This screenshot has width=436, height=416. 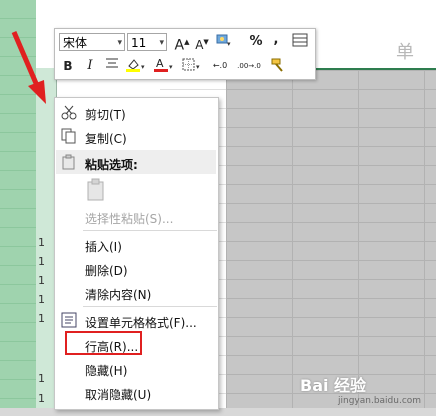 I want to click on menu-item-delete: 删除(D), so click(x=106, y=270).